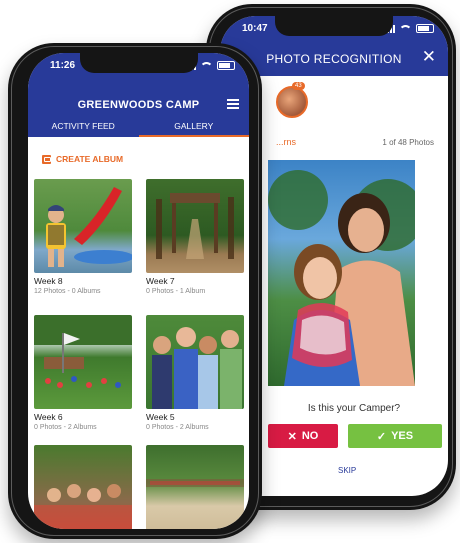  What do you see at coordinates (298, 86) in the screenshot?
I see `face-count-badge: 43` at bounding box center [298, 86].